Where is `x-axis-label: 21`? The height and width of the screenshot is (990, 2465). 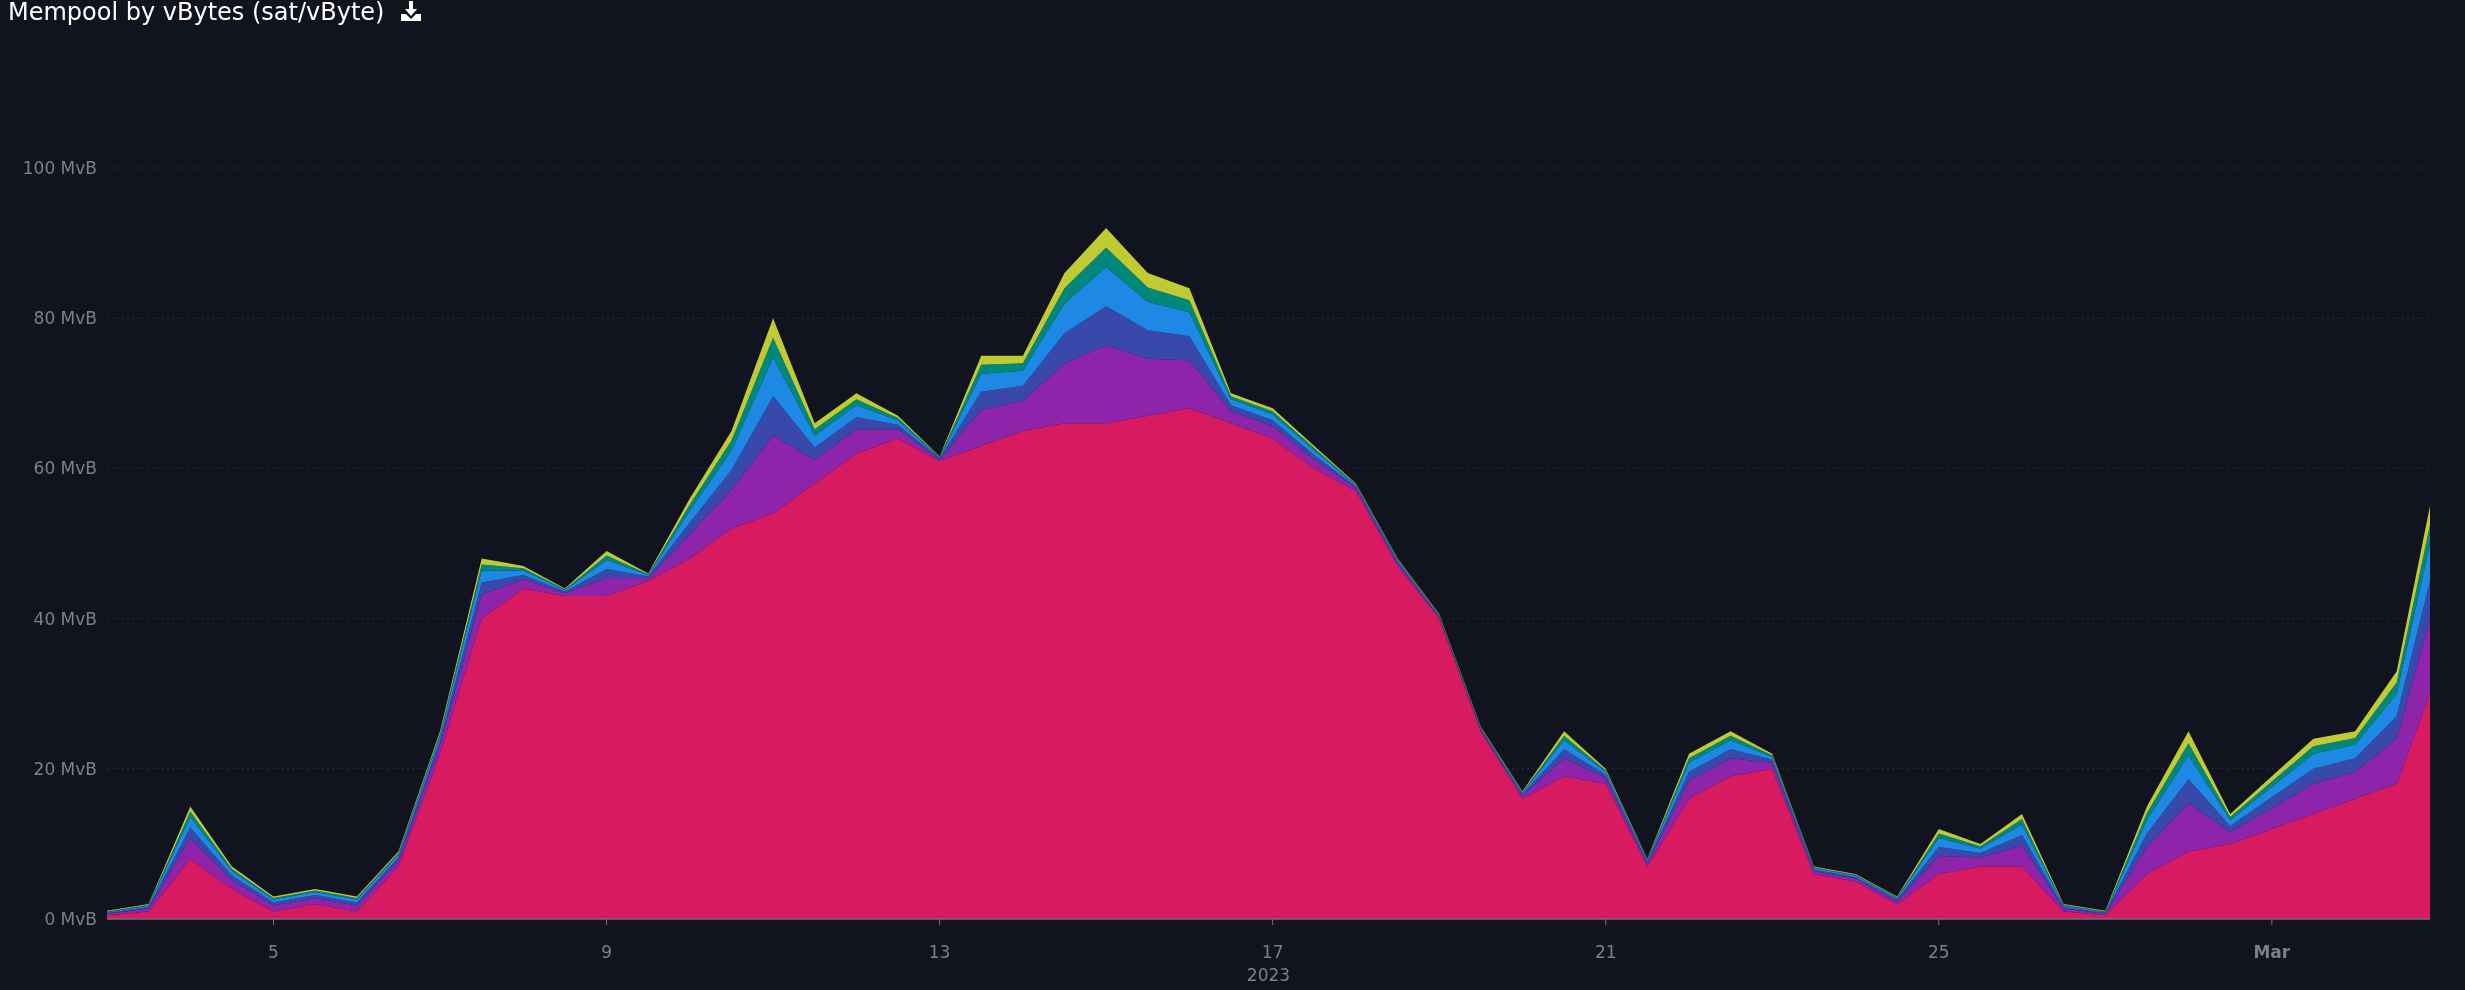
x-axis-label: 21 is located at coordinates (1605, 952).